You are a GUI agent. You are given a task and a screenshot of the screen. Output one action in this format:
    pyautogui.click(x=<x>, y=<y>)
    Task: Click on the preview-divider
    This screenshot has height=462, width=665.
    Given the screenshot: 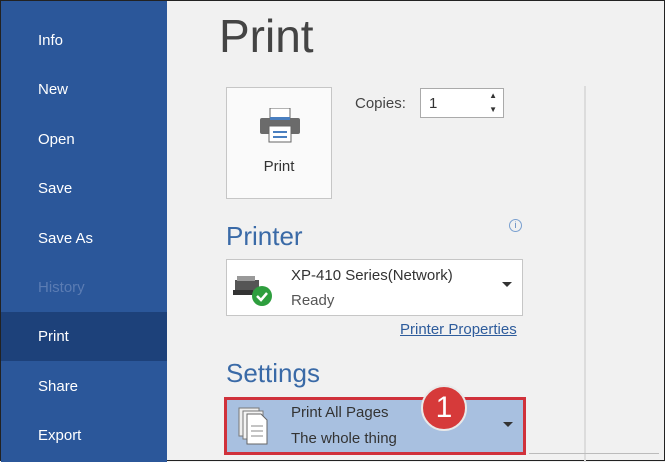 What is the action you would take?
    pyautogui.click(x=585, y=274)
    